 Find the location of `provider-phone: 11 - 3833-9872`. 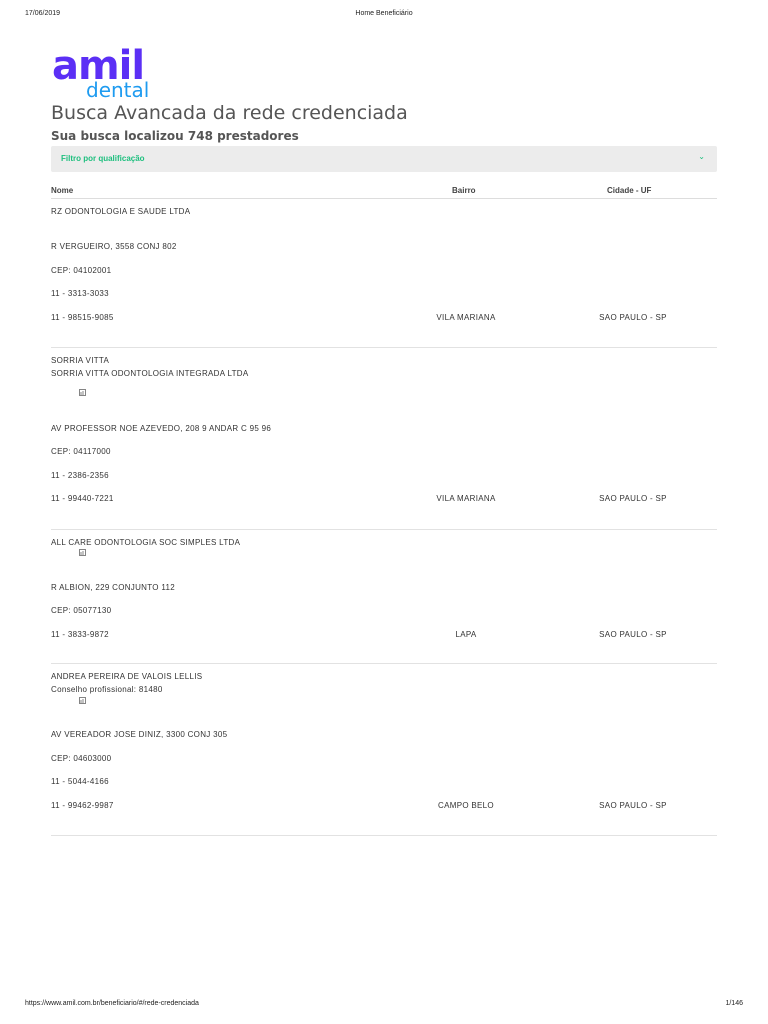

provider-phone: 11 - 3833-9872 is located at coordinates (80, 634).